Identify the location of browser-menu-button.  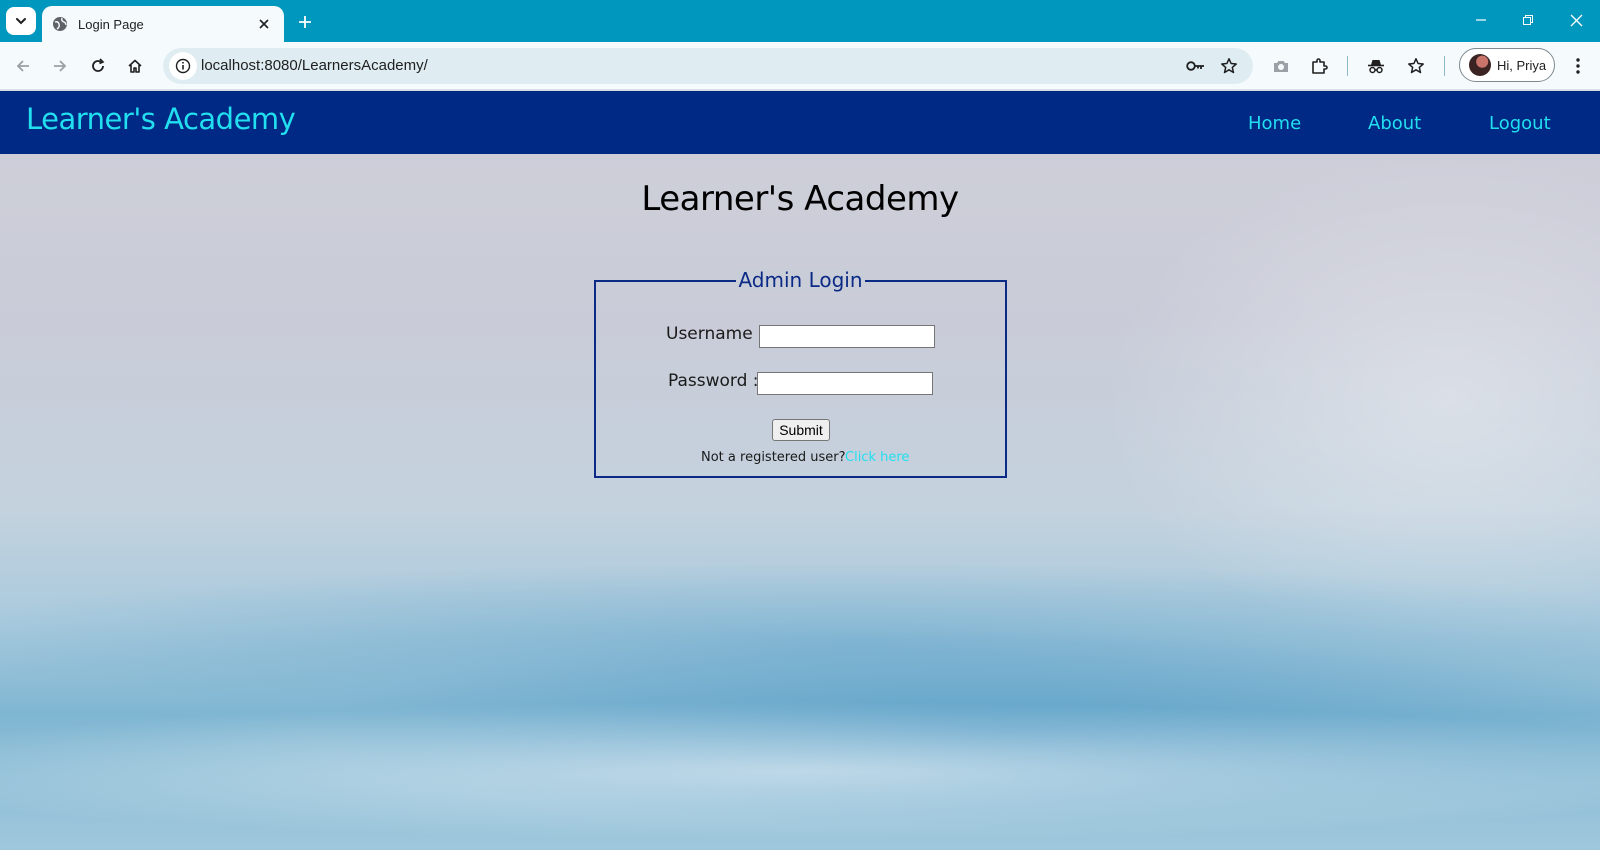
(1578, 66).